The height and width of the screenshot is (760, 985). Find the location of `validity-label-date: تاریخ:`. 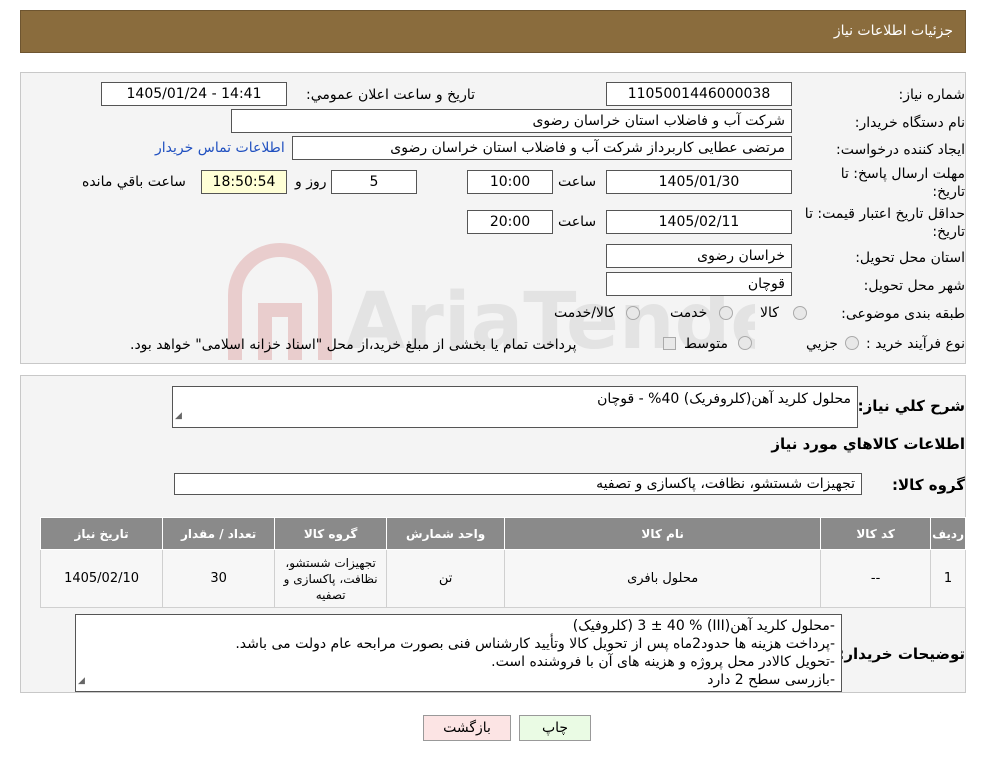

validity-label-date: تاریخ: is located at coordinates (948, 232).